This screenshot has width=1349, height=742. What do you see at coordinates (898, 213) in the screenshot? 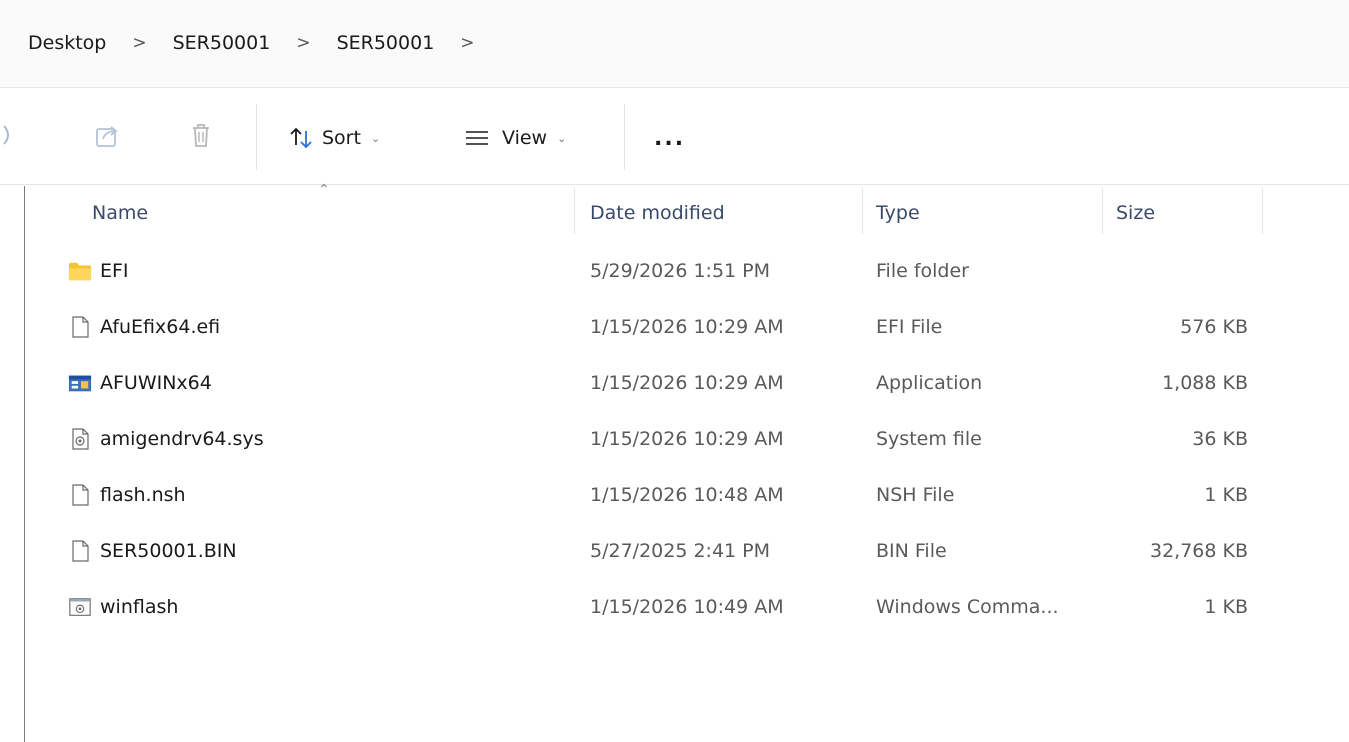
I see `column-header-type: Type` at bounding box center [898, 213].